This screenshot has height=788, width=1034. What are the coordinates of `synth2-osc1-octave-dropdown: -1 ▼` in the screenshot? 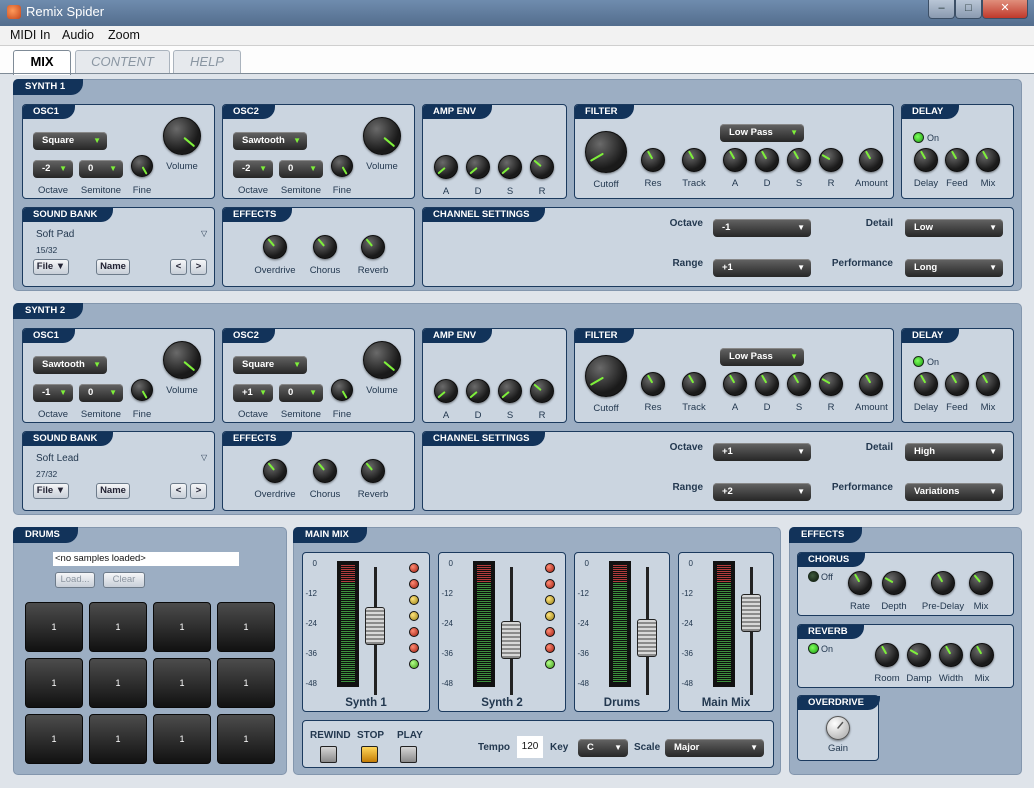 It's located at (53, 393).